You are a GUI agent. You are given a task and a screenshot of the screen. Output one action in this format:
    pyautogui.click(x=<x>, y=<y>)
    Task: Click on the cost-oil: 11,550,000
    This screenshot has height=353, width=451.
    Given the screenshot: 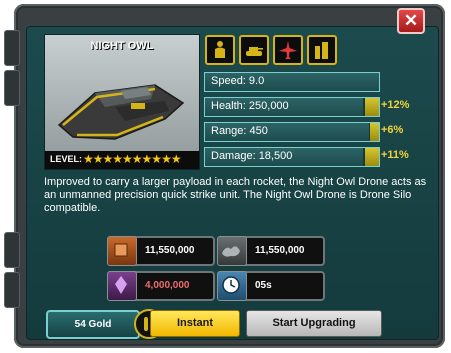 What is the action you would take?
    pyautogui.click(x=271, y=251)
    